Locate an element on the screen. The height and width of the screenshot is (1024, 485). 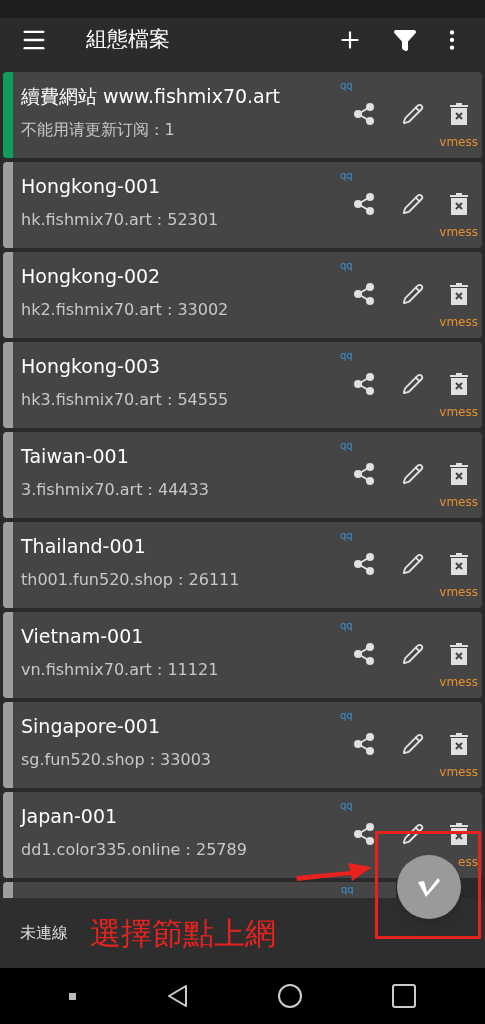
server-card: 續費網站 www.fishmix70.art 不能用请更新订阅 : 1 qq vmess is located at coordinates (242, 115).